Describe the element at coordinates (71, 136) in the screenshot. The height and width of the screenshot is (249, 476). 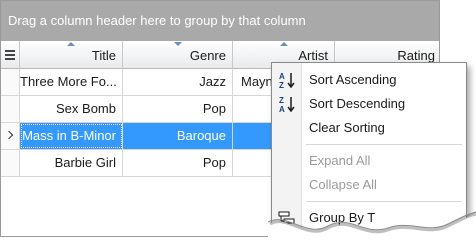
I see `cell-title: Mass in B-Minor` at that location.